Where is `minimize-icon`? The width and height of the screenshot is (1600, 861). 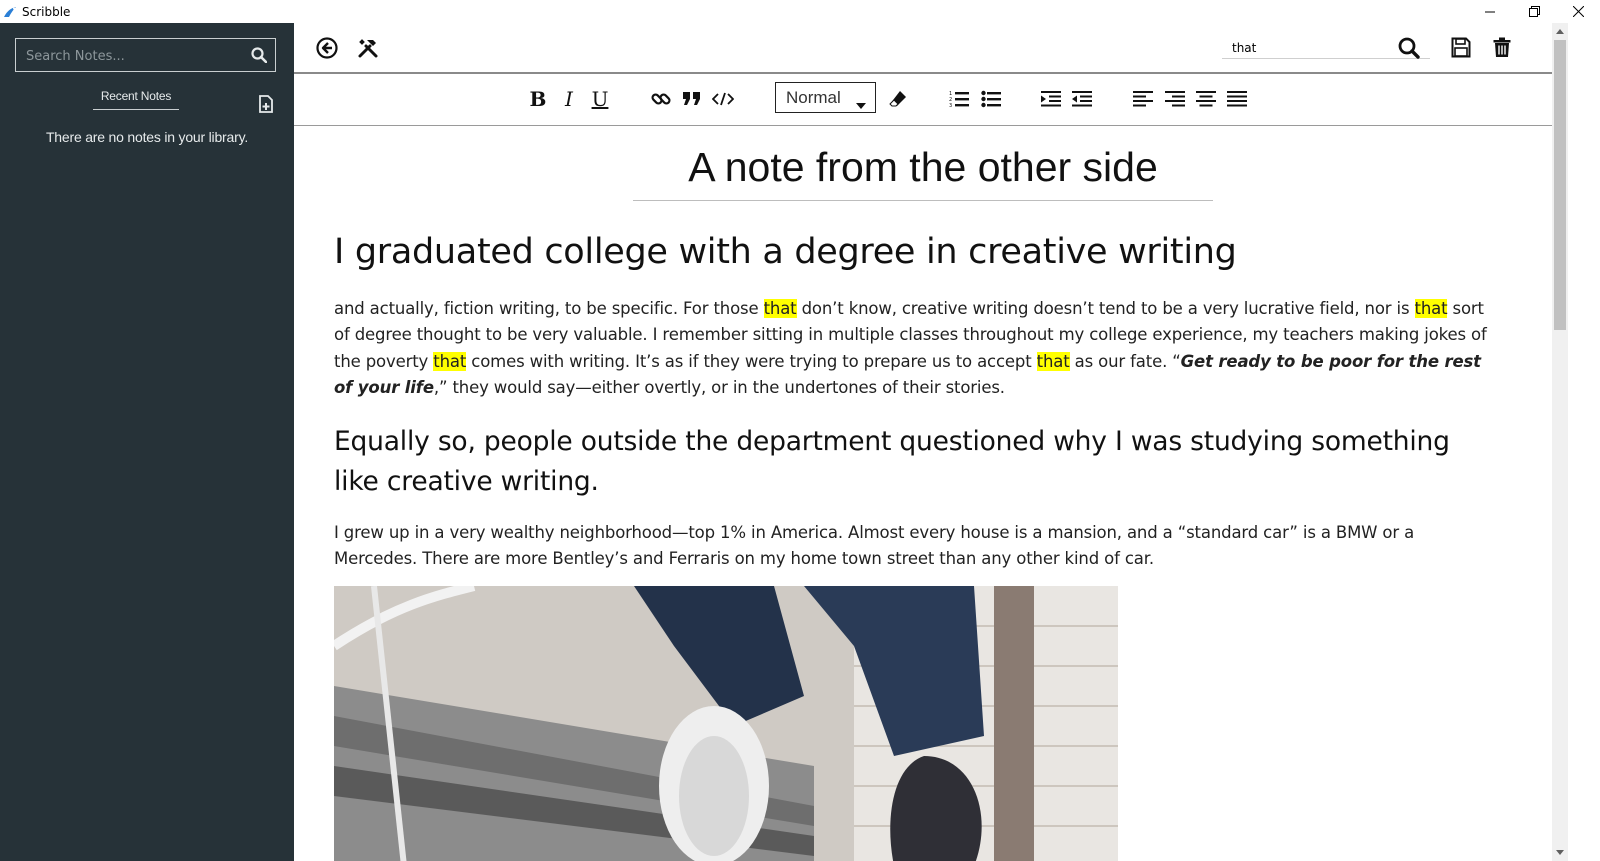 minimize-icon is located at coordinates (1490, 11).